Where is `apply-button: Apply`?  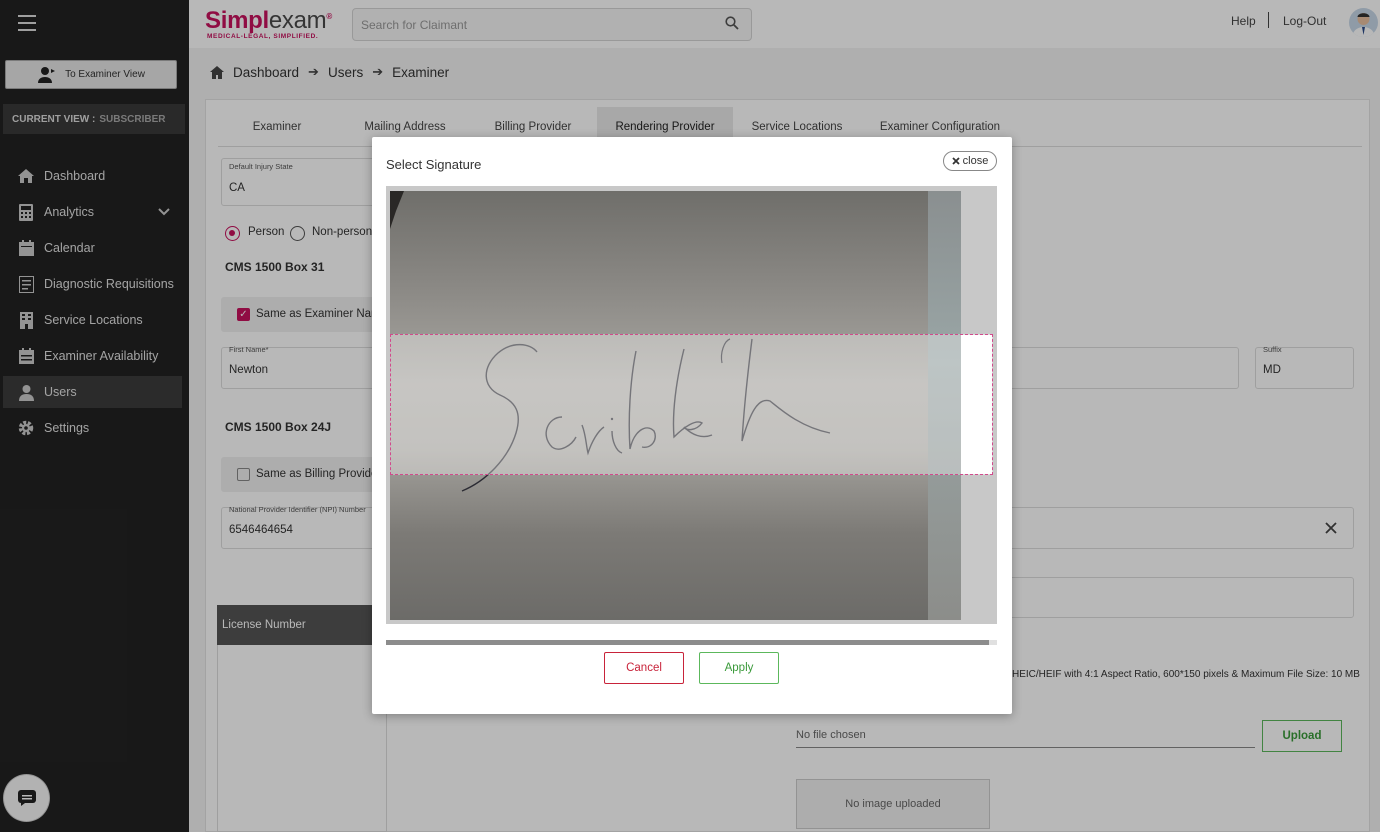
apply-button: Apply is located at coordinates (739, 668).